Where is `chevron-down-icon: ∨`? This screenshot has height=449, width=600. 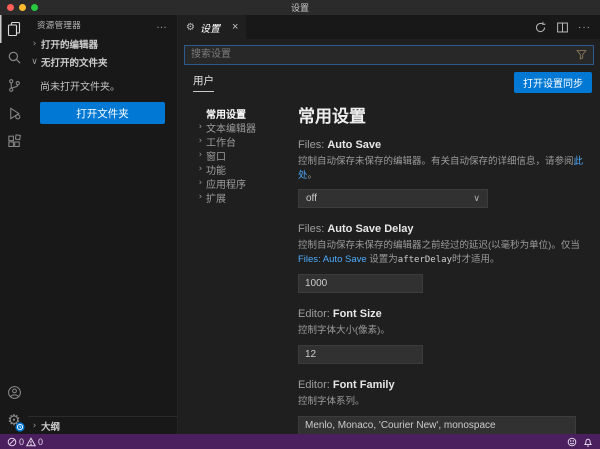
chevron-down-icon: ∨ is located at coordinates (34, 62).